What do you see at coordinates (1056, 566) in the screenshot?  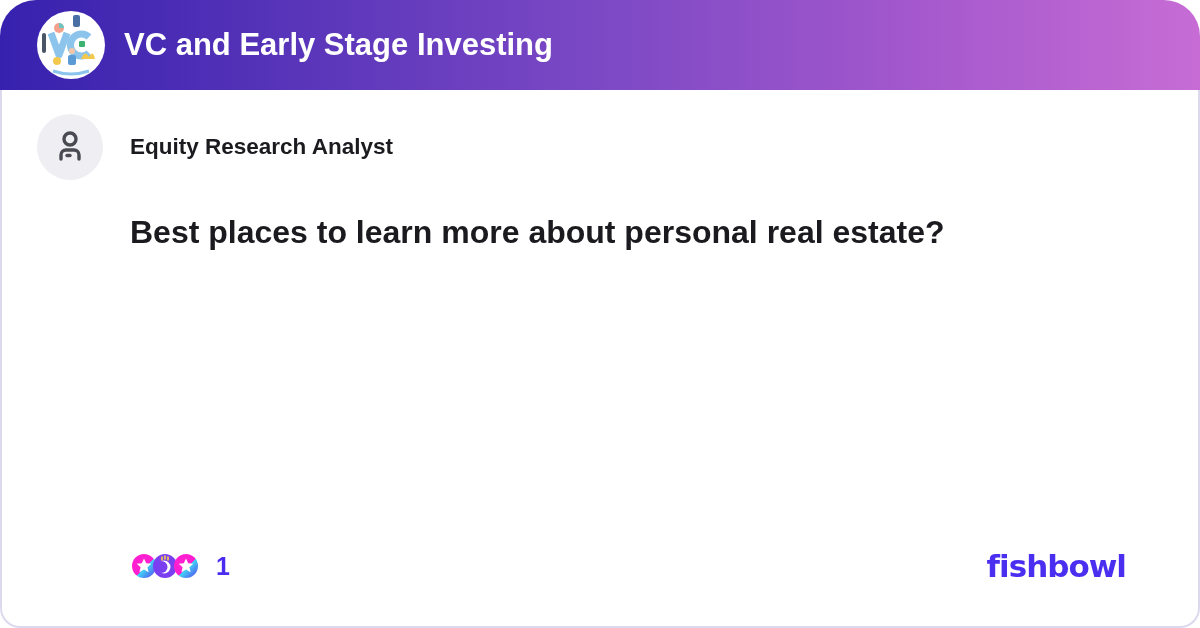 I see `brand-logo: fishbowl` at bounding box center [1056, 566].